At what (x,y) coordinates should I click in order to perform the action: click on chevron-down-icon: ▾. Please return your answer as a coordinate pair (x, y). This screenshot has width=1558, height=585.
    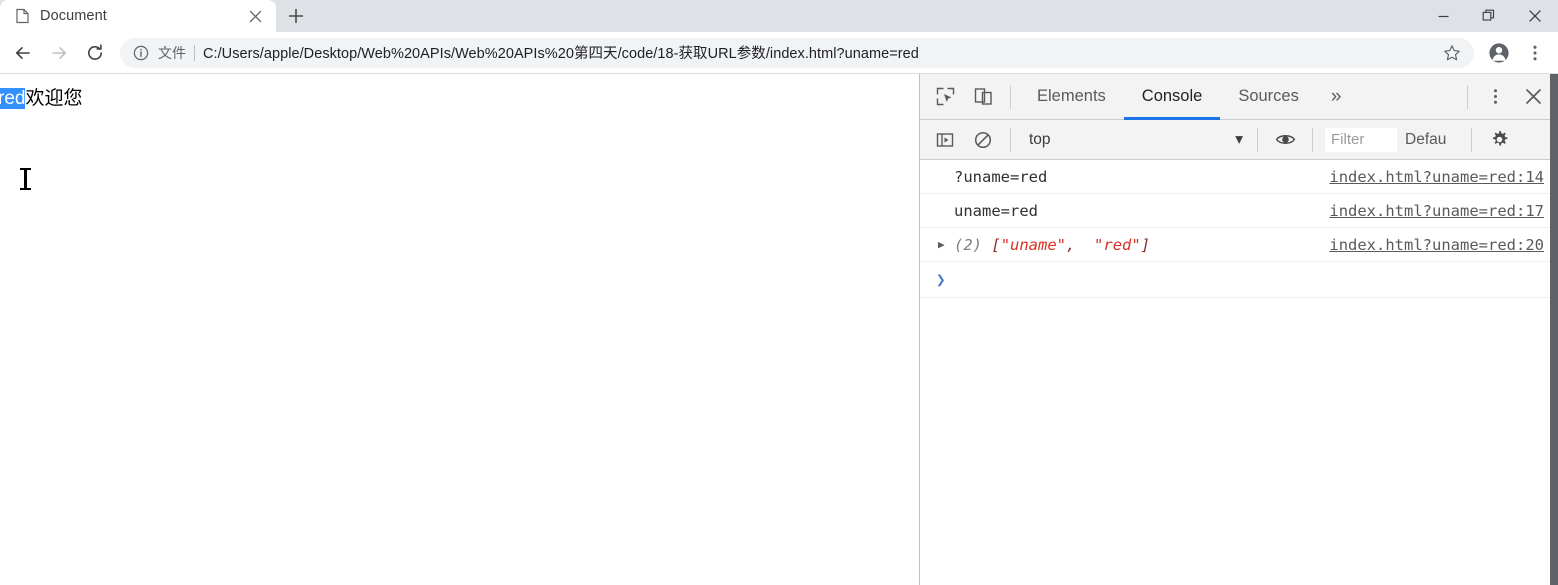
    Looking at the image, I should click on (1239, 139).